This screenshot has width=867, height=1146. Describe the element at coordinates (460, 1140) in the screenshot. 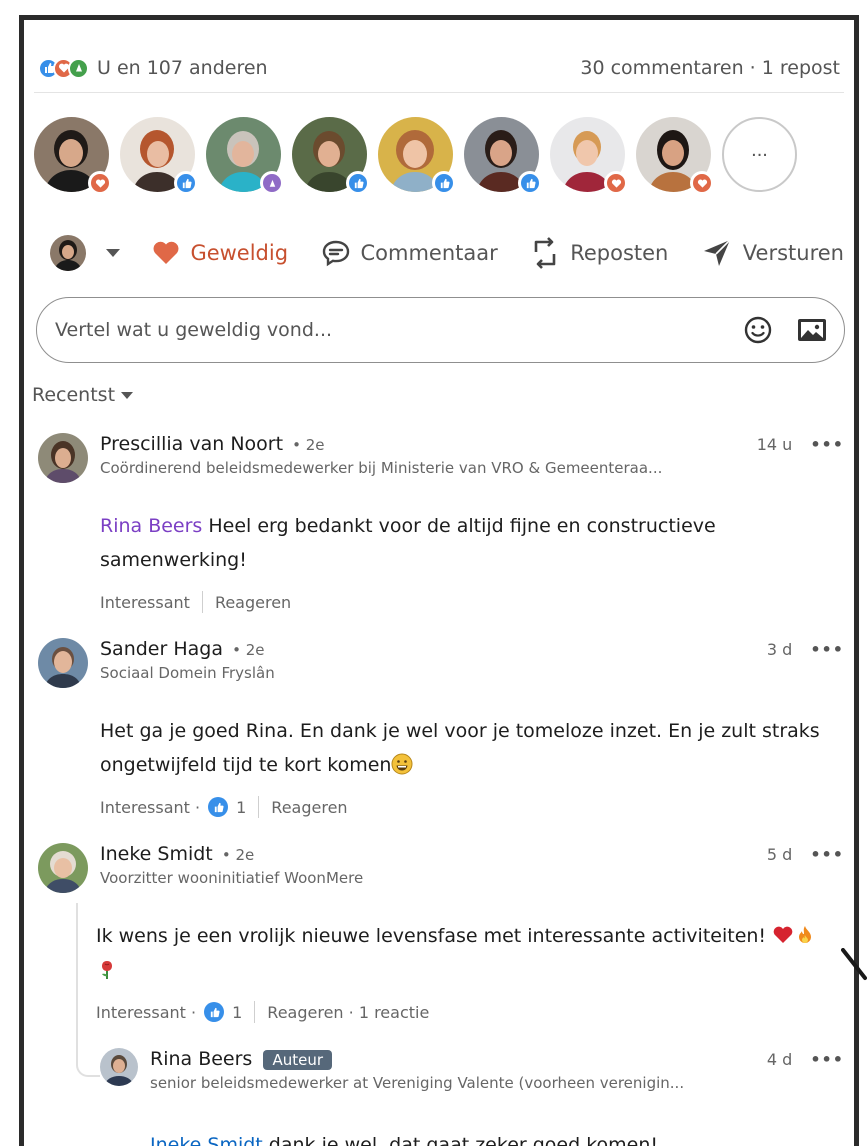

I see `comment-text-line: dank je wel, dat gaat zeker goed komen!` at that location.